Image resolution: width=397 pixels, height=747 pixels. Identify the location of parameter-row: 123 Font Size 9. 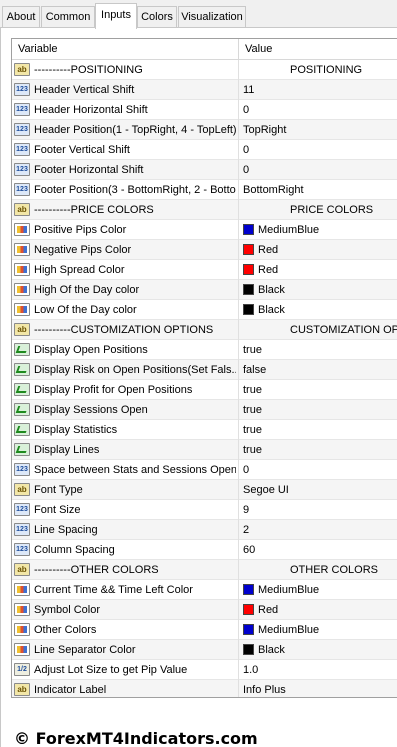
(204, 510).